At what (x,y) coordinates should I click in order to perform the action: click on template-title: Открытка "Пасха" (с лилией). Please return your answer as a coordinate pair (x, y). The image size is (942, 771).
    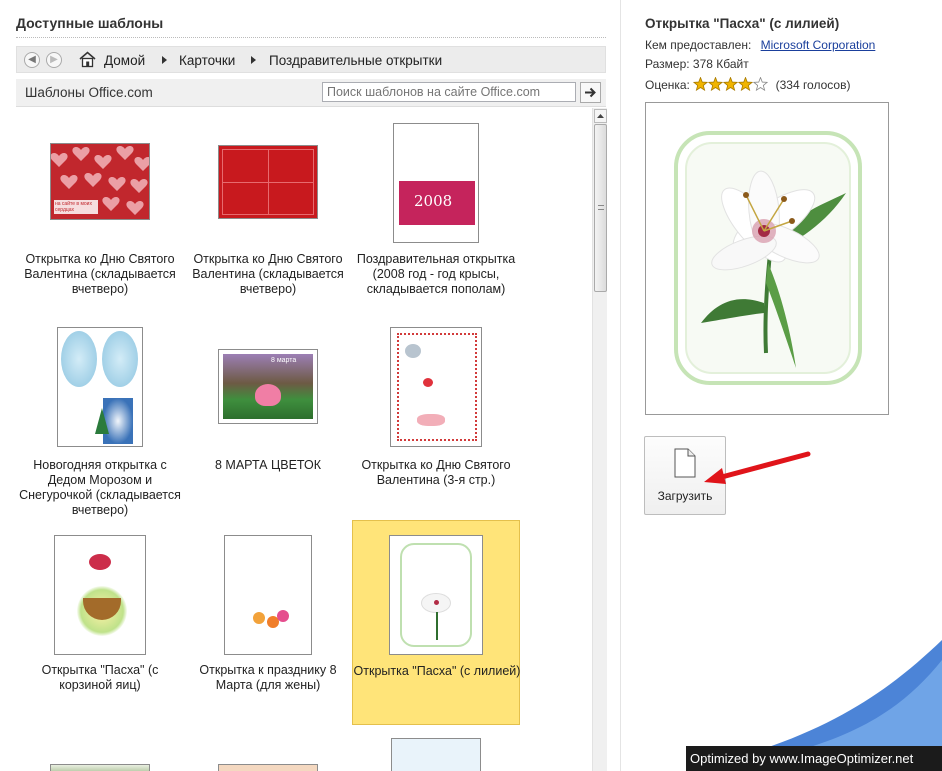
    Looking at the image, I should click on (742, 23).